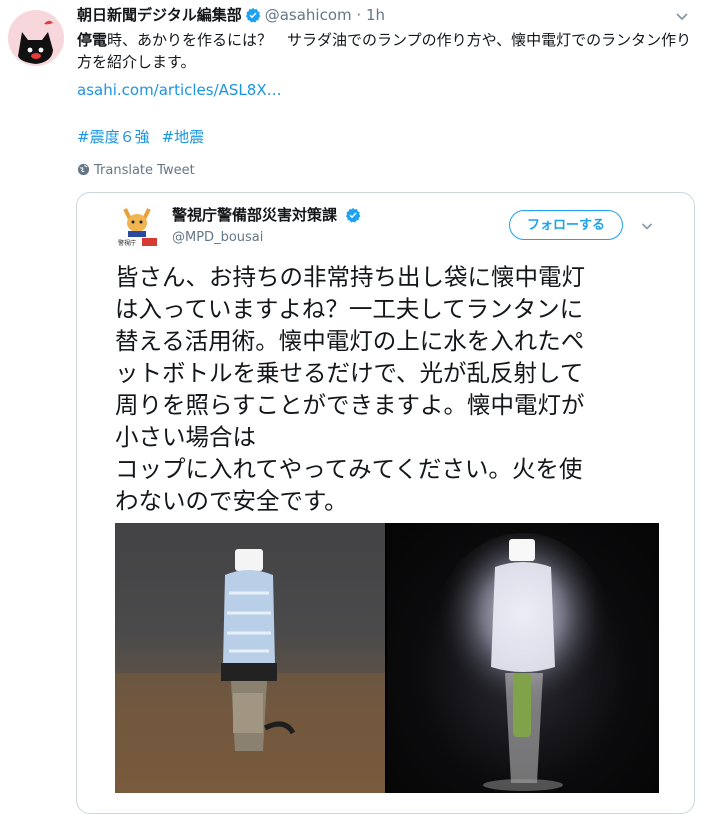 The width and height of the screenshot is (701, 814). Describe the element at coordinates (375, 15) in the screenshot. I see `tweet-timestamp: 1h` at that location.